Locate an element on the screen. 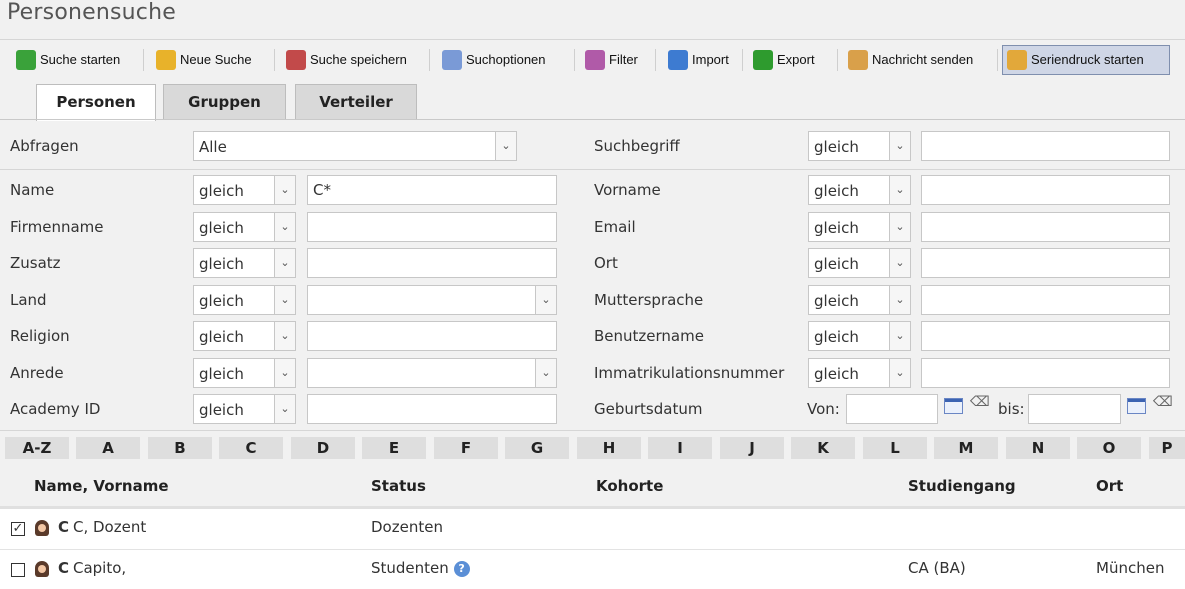 This screenshot has width=1185, height=589. tab-personen: Personen is located at coordinates (96, 102).